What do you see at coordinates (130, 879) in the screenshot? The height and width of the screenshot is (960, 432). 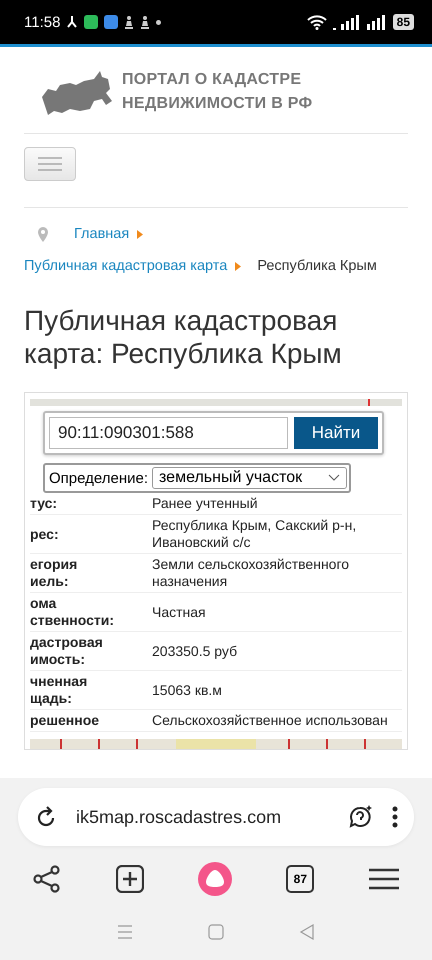 I see `new-tab-icon` at bounding box center [130, 879].